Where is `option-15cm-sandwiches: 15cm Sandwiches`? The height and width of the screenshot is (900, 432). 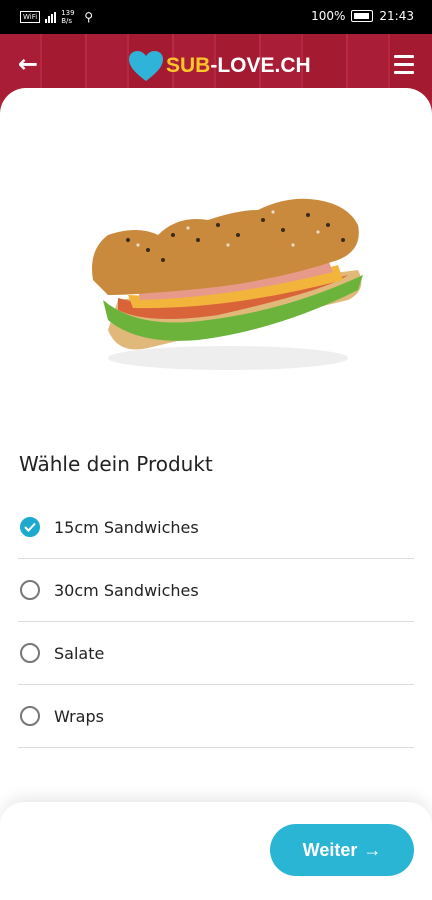
option-15cm-sandwiches: 15cm Sandwiches is located at coordinates (216, 527).